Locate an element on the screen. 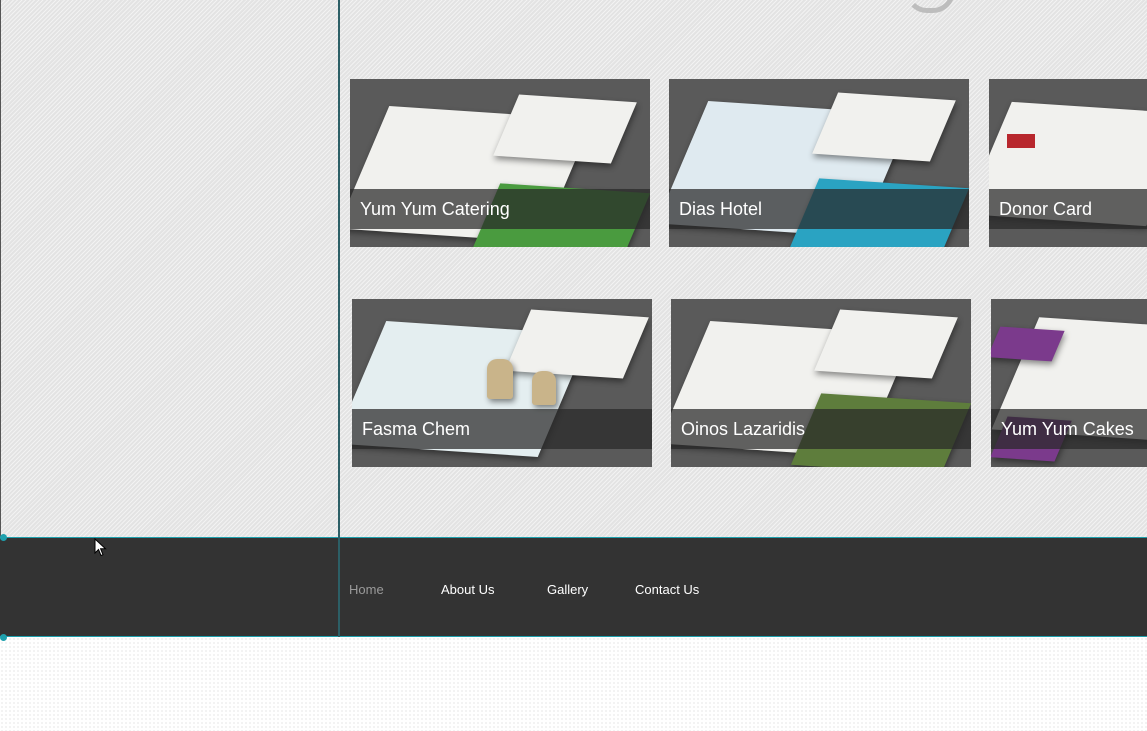  nav-item-about-us: About Us is located at coordinates (467, 589).